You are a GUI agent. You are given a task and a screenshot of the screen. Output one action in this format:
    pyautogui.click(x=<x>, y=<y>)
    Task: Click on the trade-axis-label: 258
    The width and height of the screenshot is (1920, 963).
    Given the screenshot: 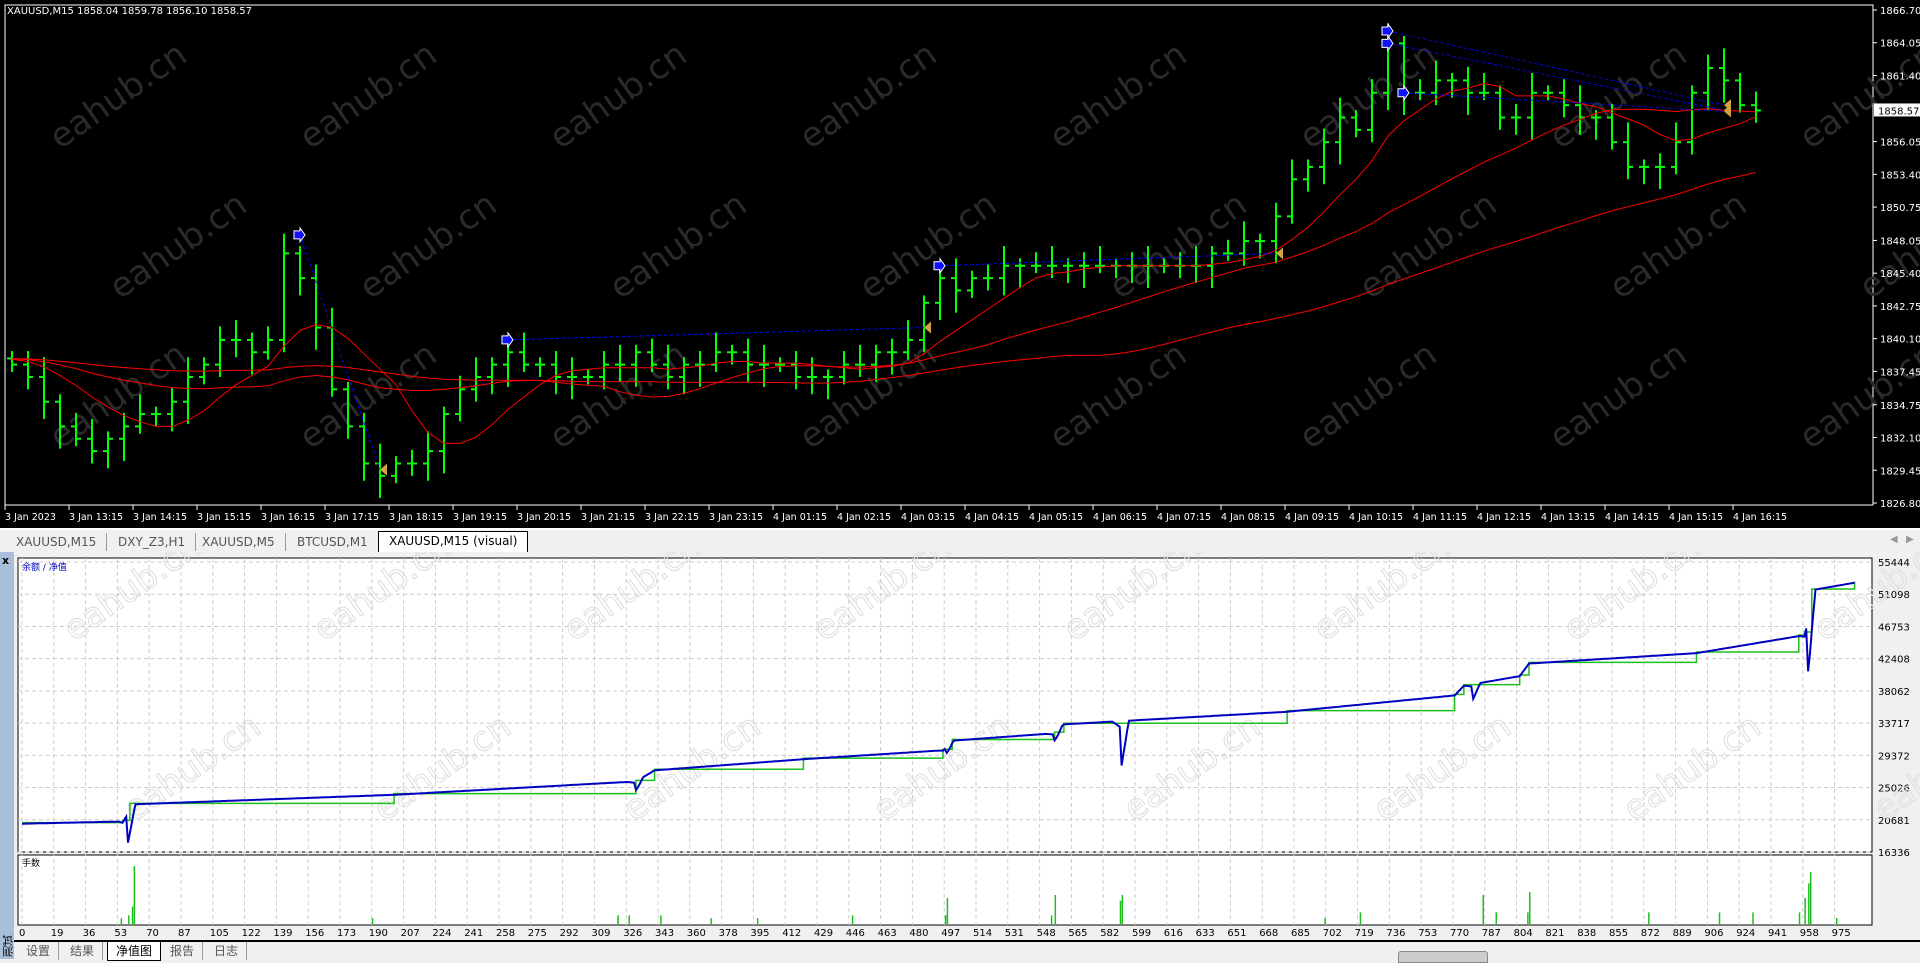 What is the action you would take?
    pyautogui.click(x=505, y=933)
    